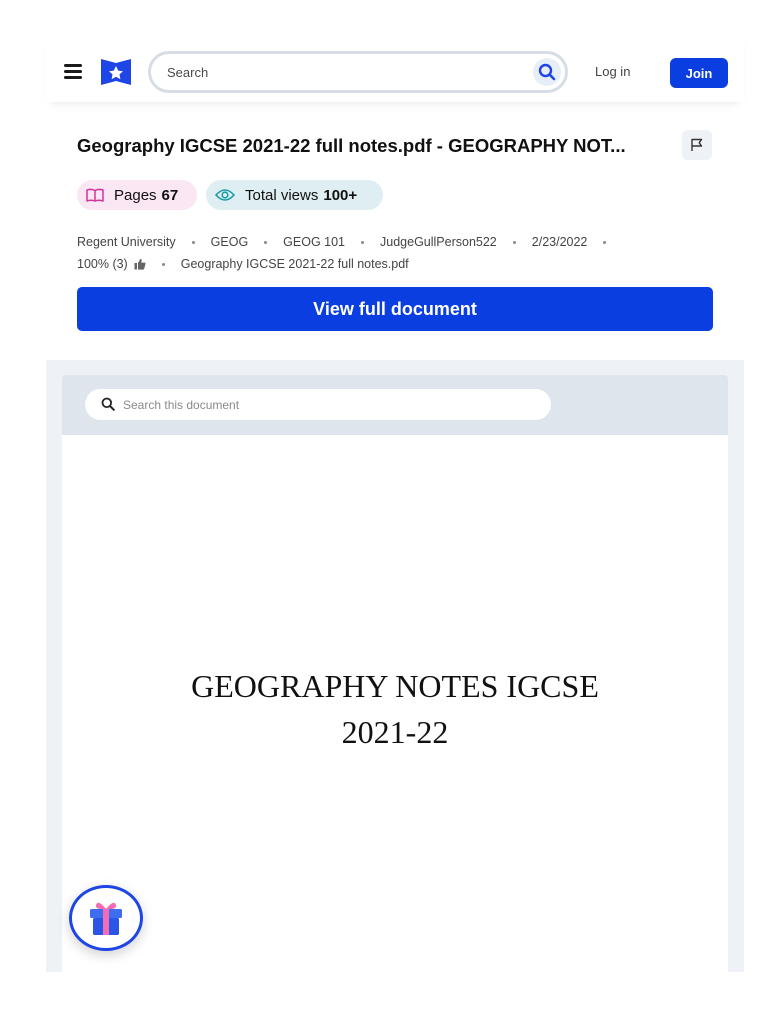 This screenshot has width=768, height=1024. What do you see at coordinates (395, 309) in the screenshot?
I see `view-full-document-button: View full document` at bounding box center [395, 309].